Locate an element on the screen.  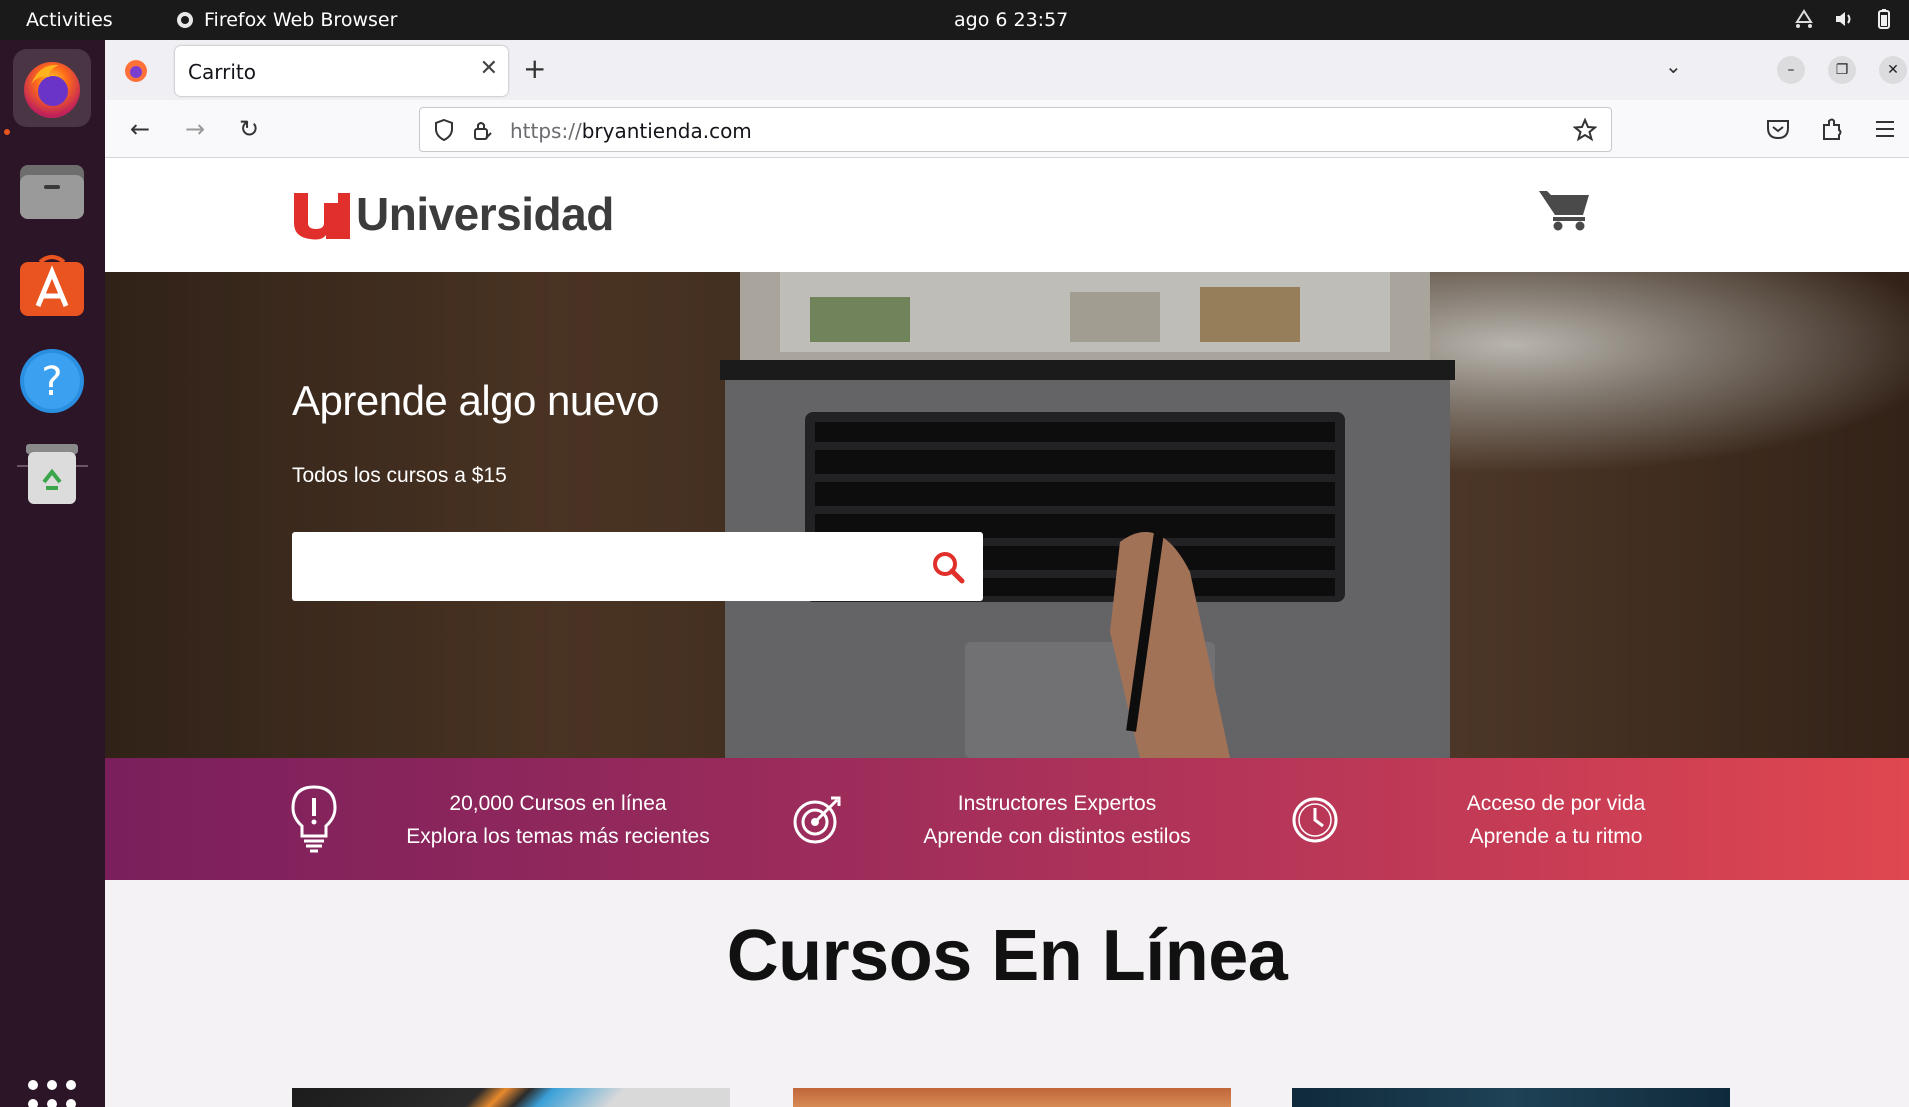
feature-access-desc: Aprende a tu ritmo is located at coordinates (1556, 836).